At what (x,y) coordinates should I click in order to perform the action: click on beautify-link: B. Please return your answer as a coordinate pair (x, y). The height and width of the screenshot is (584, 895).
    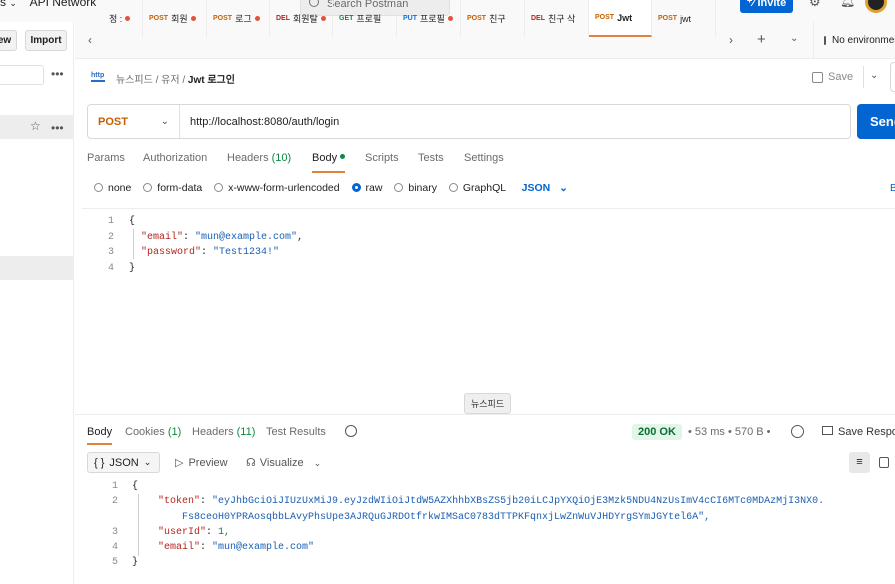
    Looking at the image, I should click on (892, 188).